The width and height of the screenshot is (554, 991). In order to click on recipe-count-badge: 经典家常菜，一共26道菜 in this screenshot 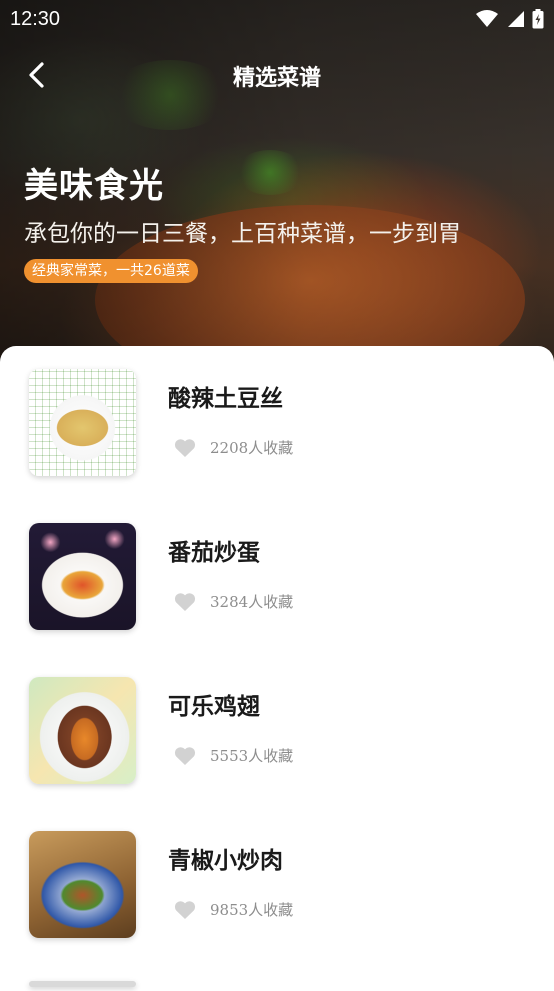, I will do `click(111, 271)`.